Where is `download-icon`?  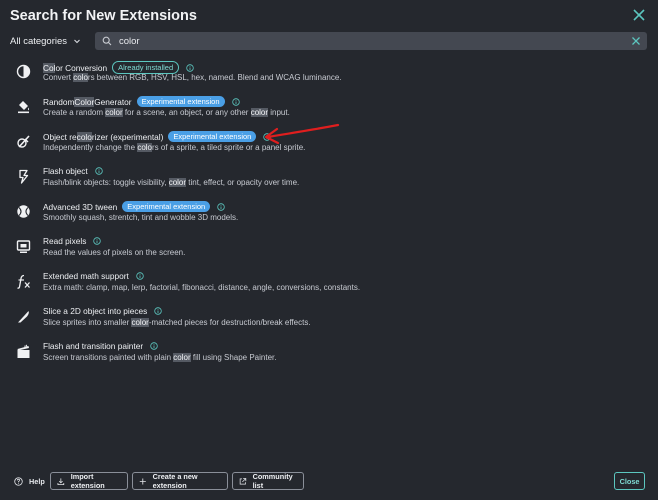
download-icon is located at coordinates (61, 481).